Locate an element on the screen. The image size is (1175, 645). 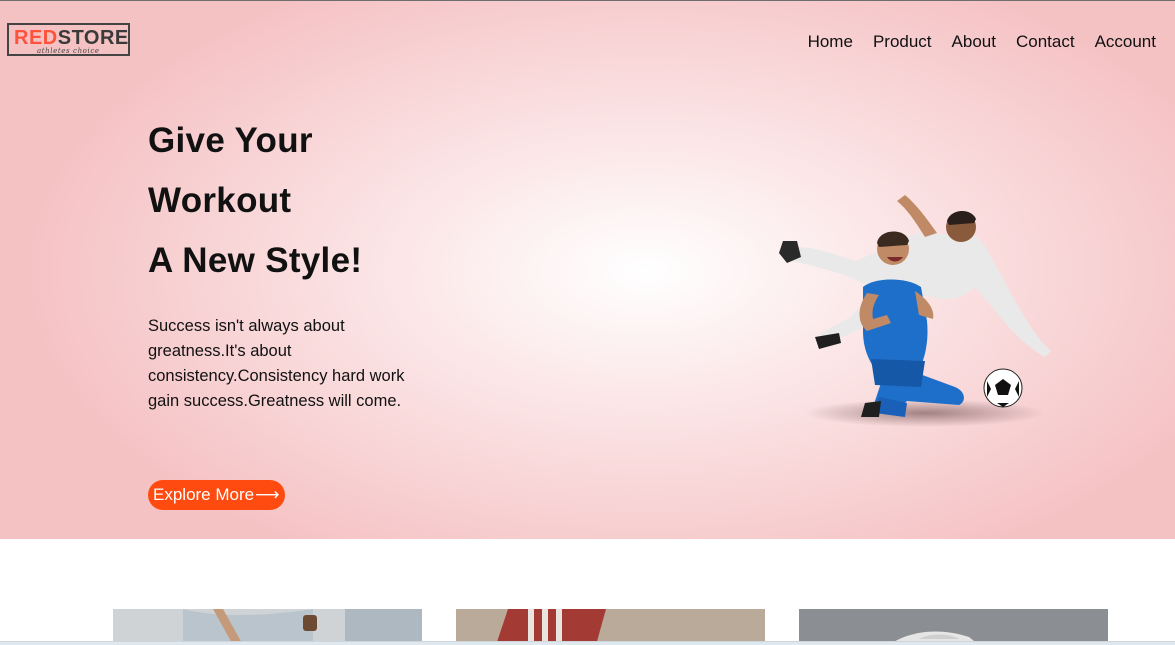
product-thumbnail-1-image is located at coordinates (267, 627).